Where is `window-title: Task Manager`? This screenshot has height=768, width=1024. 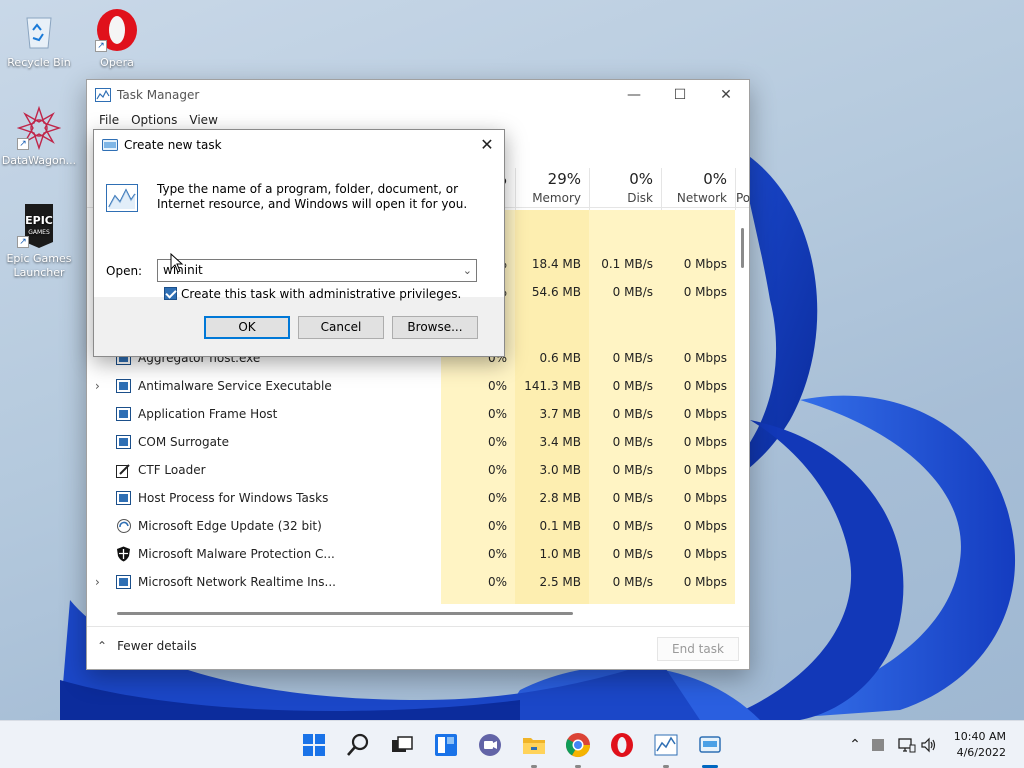
window-title: Task Manager is located at coordinates (158, 95).